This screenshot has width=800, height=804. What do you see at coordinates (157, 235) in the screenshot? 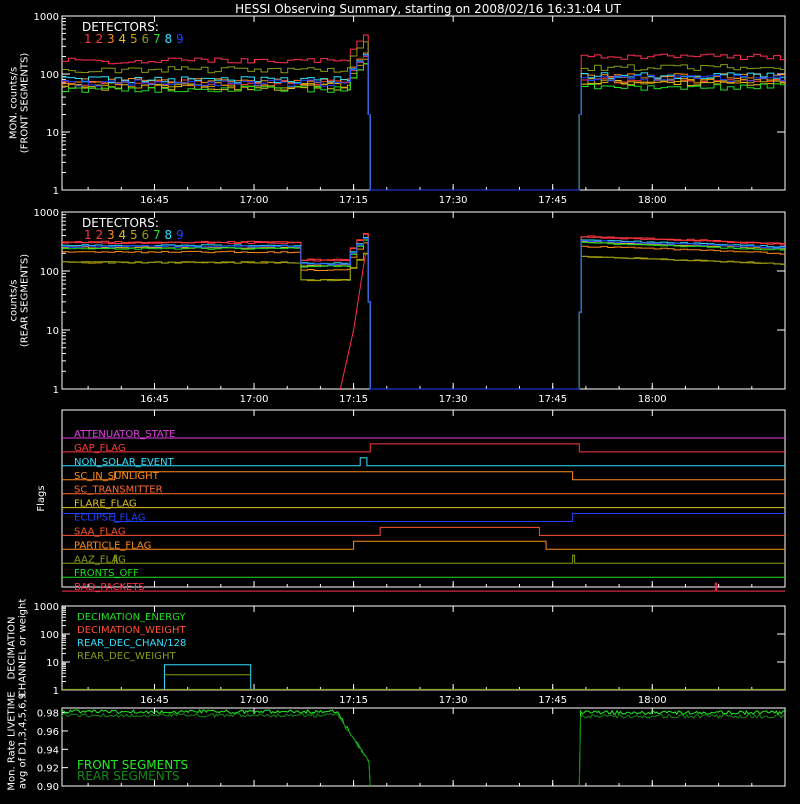
I see `rear-legend-label-7: 7` at bounding box center [157, 235].